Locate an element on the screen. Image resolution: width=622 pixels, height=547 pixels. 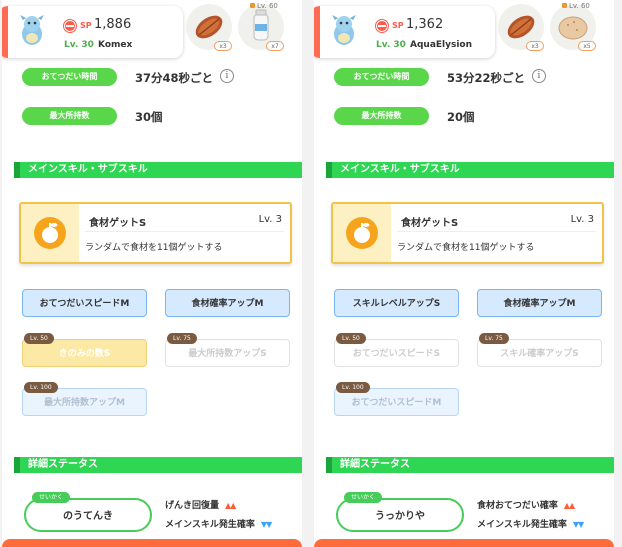
nature-name: のうてんき is located at coordinates (88, 516).